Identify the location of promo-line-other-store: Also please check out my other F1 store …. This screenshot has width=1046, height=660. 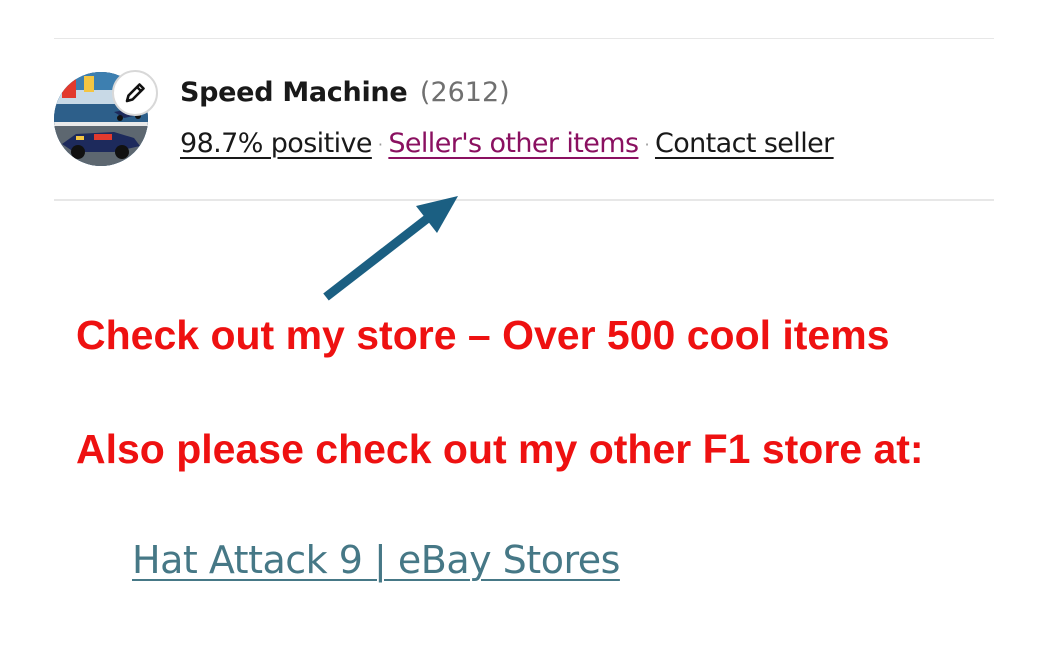
(500, 449).